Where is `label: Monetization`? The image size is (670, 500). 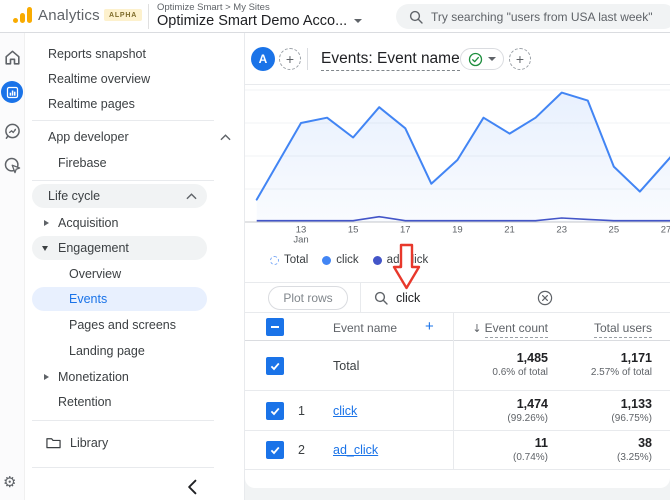 label: Monetization is located at coordinates (93, 377).